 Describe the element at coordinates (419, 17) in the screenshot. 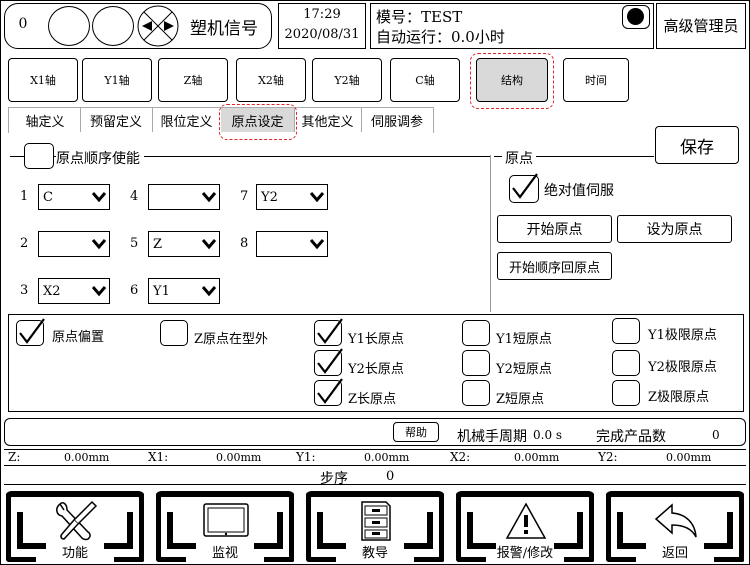

I see `mold-number: 模号：TEST` at that location.